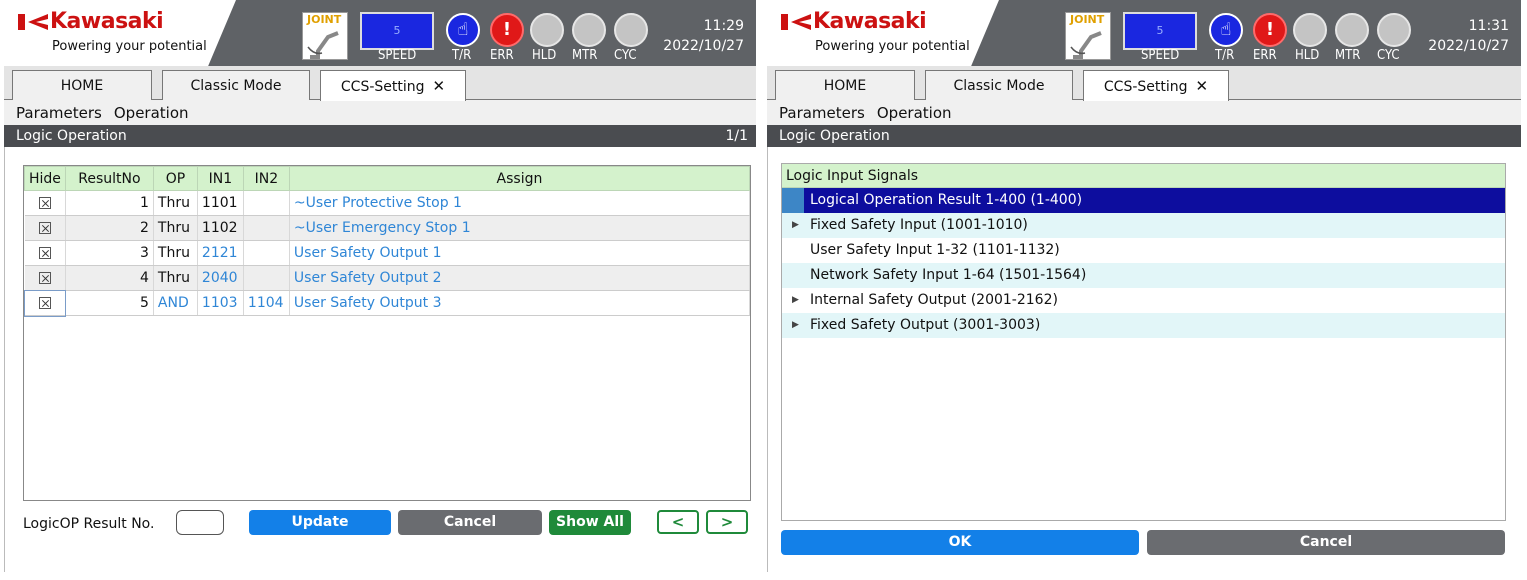  I want to click on table-row: 5 AND 1103 1104 User Safety Output 3, so click(387, 303).